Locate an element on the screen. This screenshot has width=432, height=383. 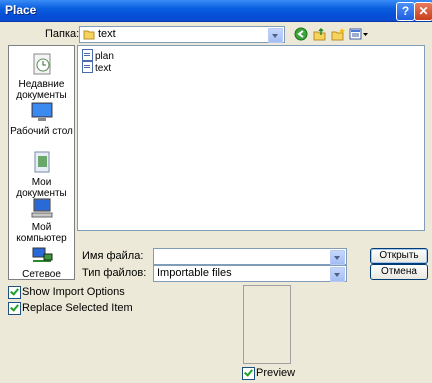
filetype-select: Importable files is located at coordinates (250, 273).